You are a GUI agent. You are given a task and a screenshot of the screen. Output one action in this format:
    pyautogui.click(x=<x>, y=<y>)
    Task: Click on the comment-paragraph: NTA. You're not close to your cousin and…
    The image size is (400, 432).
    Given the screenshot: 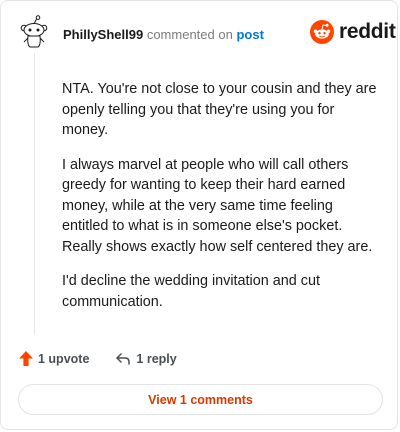 What is the action you would take?
    pyautogui.click(x=219, y=109)
    